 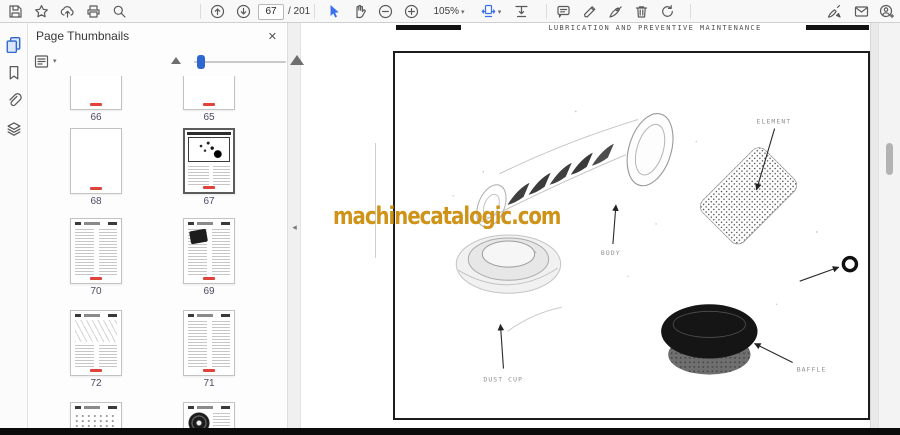 What do you see at coordinates (503, 380) in the screenshot?
I see `dust-cup-label: DUST CUP` at bounding box center [503, 380].